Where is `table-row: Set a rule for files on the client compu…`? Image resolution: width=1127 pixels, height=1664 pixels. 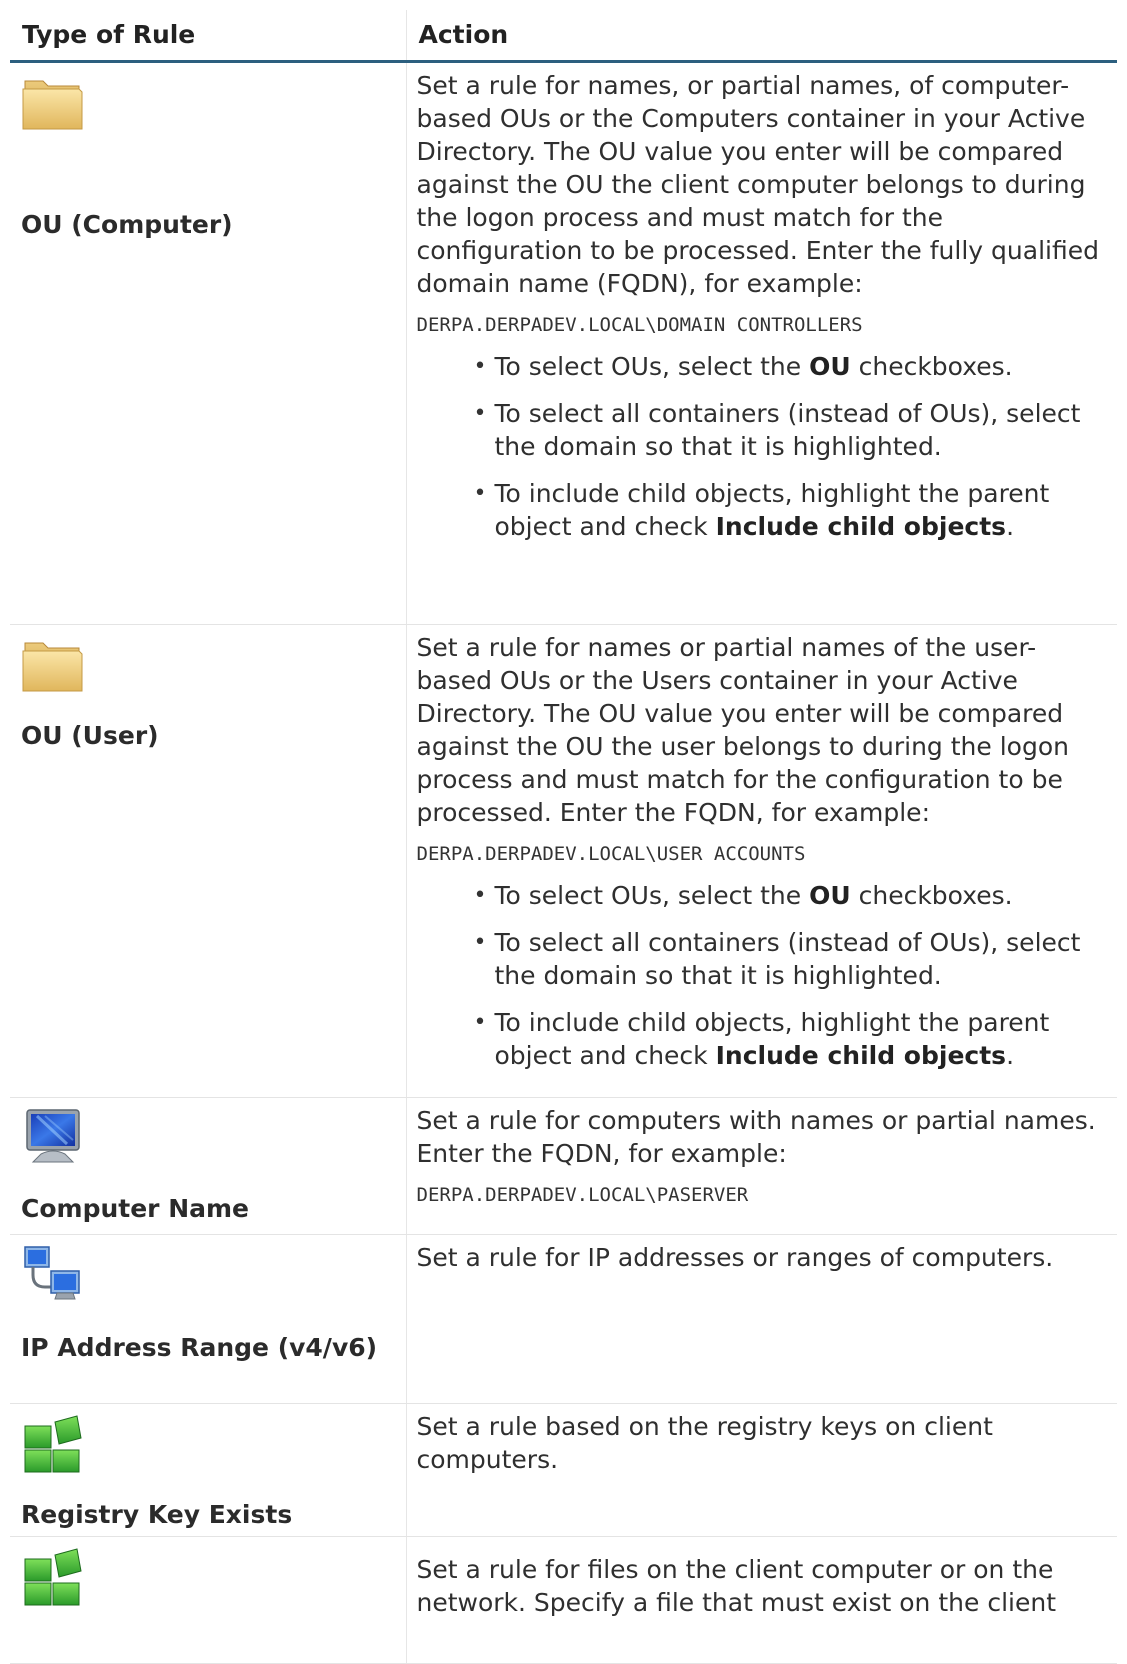
table-row: Set a rule for files on the client compu… is located at coordinates (563, 1600).